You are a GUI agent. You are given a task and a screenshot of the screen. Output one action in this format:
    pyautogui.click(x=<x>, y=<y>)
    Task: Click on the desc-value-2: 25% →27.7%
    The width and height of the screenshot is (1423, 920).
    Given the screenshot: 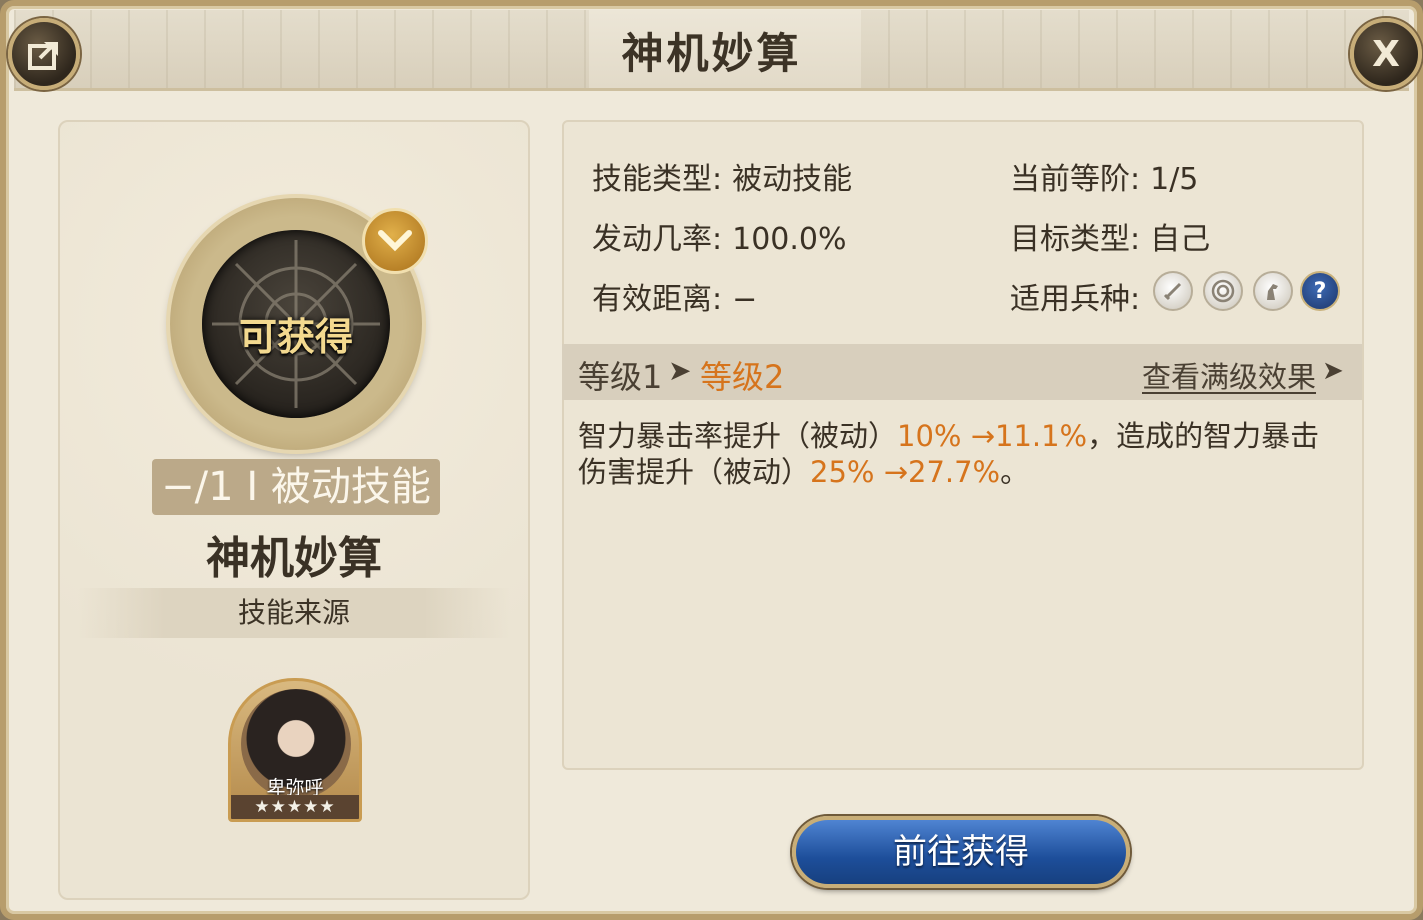 What is the action you would take?
    pyautogui.click(x=905, y=472)
    